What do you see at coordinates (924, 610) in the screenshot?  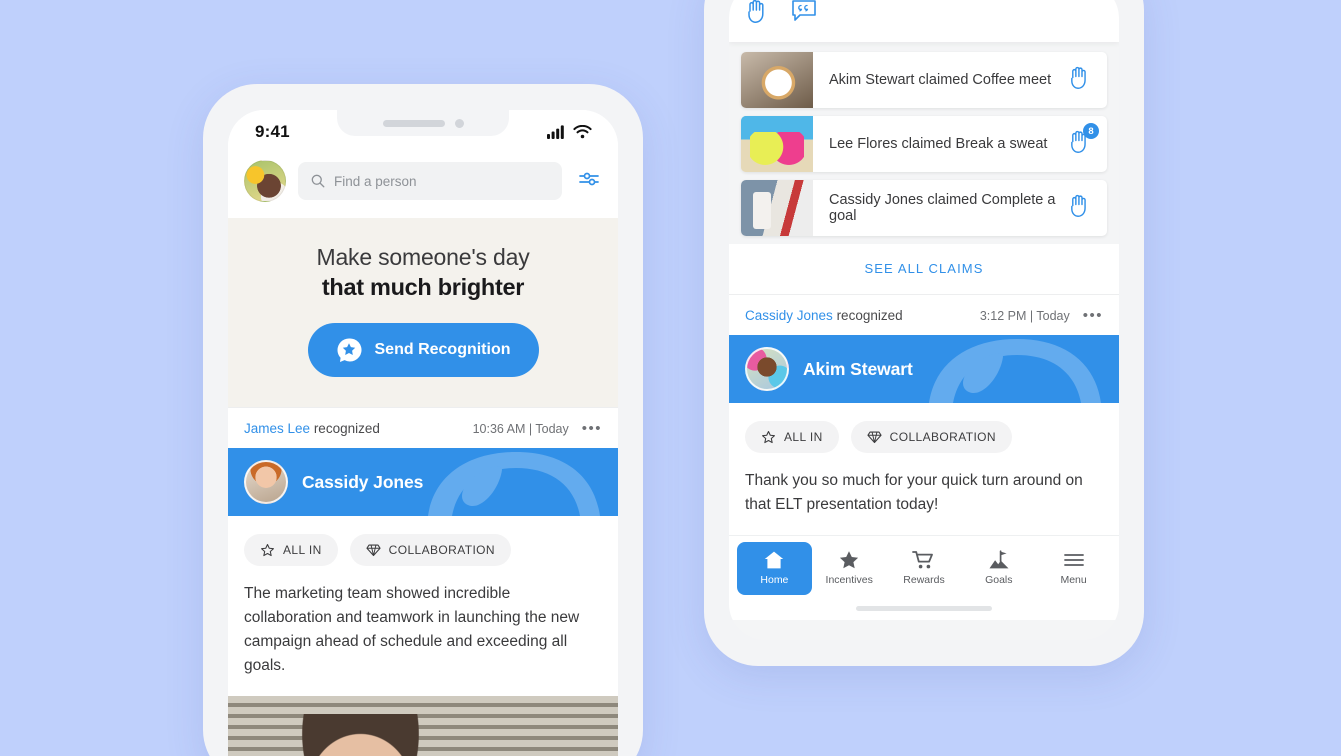 I see `home-indicator` at bounding box center [924, 610].